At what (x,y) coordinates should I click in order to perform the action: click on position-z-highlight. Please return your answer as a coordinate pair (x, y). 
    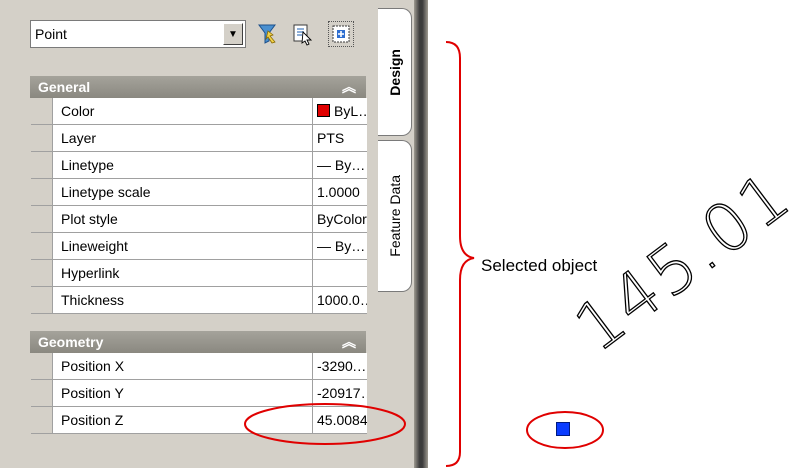
    Looking at the image, I should click on (325, 424).